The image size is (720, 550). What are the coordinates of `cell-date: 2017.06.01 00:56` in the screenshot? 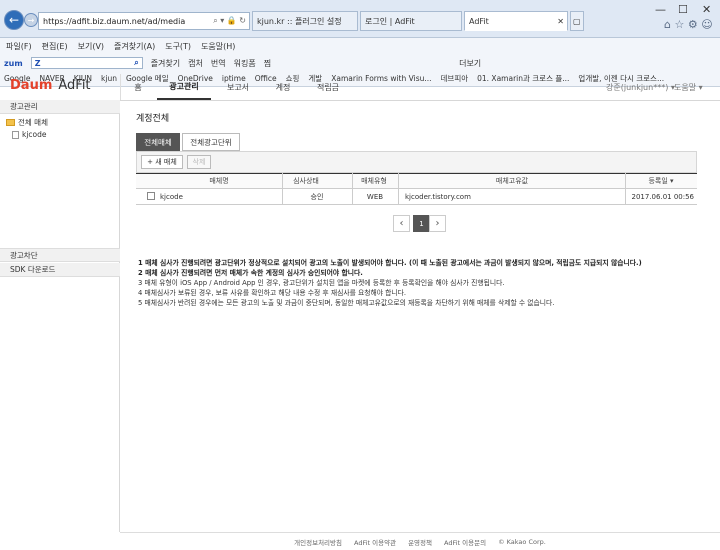 It's located at (661, 196).